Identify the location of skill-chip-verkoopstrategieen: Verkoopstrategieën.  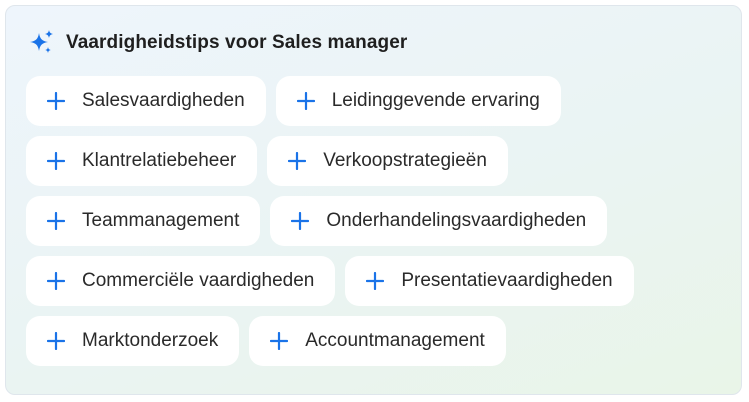
(387, 161).